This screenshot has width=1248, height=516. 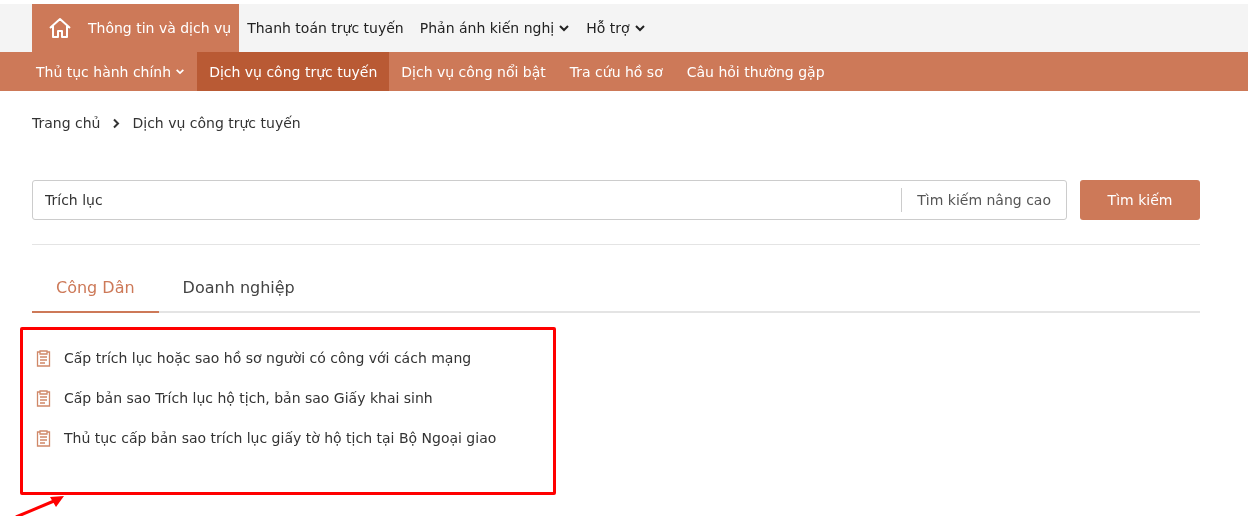 I want to click on nav-link: Thanh toán trực tuyến, so click(x=325, y=28).